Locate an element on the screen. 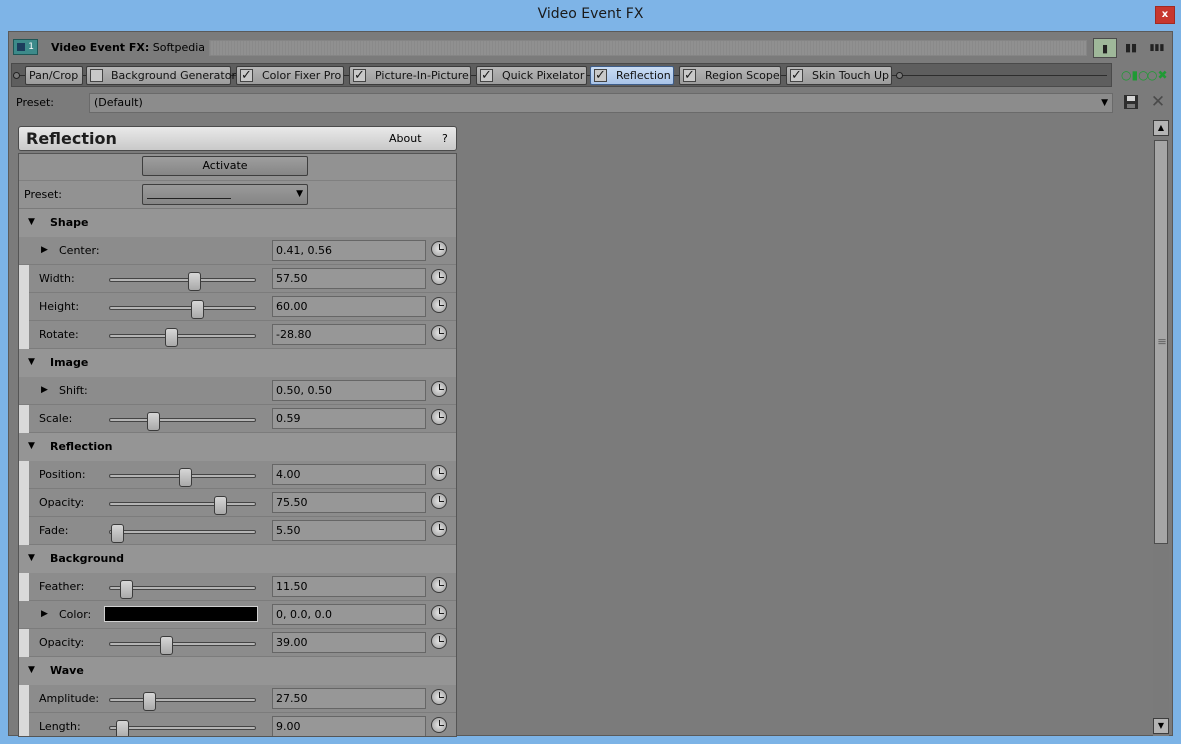 This screenshot has height=744, width=1181. checkbox-icon is located at coordinates (96, 75).